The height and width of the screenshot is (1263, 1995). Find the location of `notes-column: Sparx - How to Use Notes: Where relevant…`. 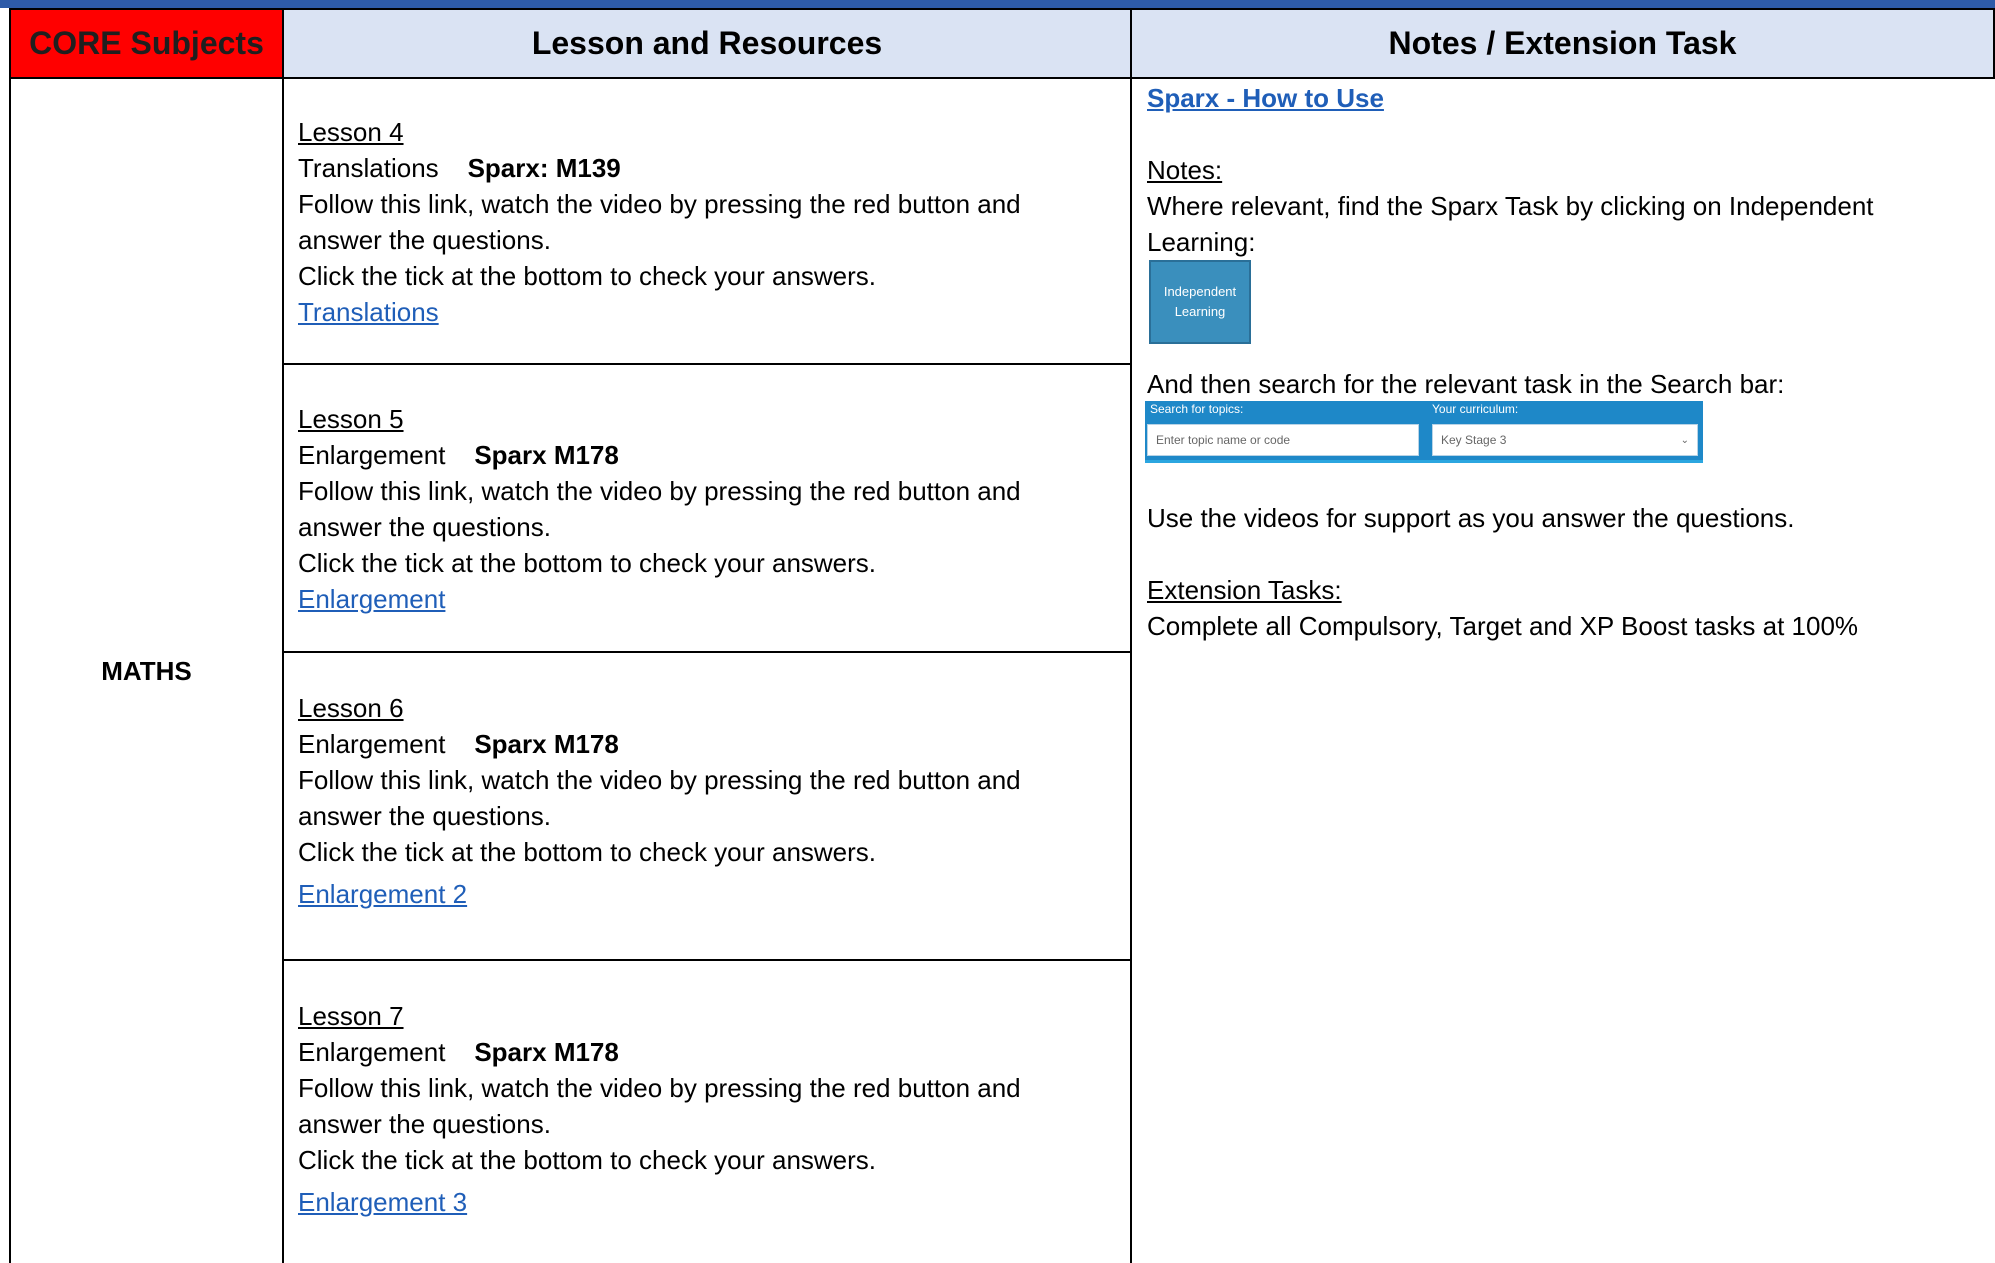

notes-column: Sparx - How to Use Notes: Where relevant… is located at coordinates (1562, 170).